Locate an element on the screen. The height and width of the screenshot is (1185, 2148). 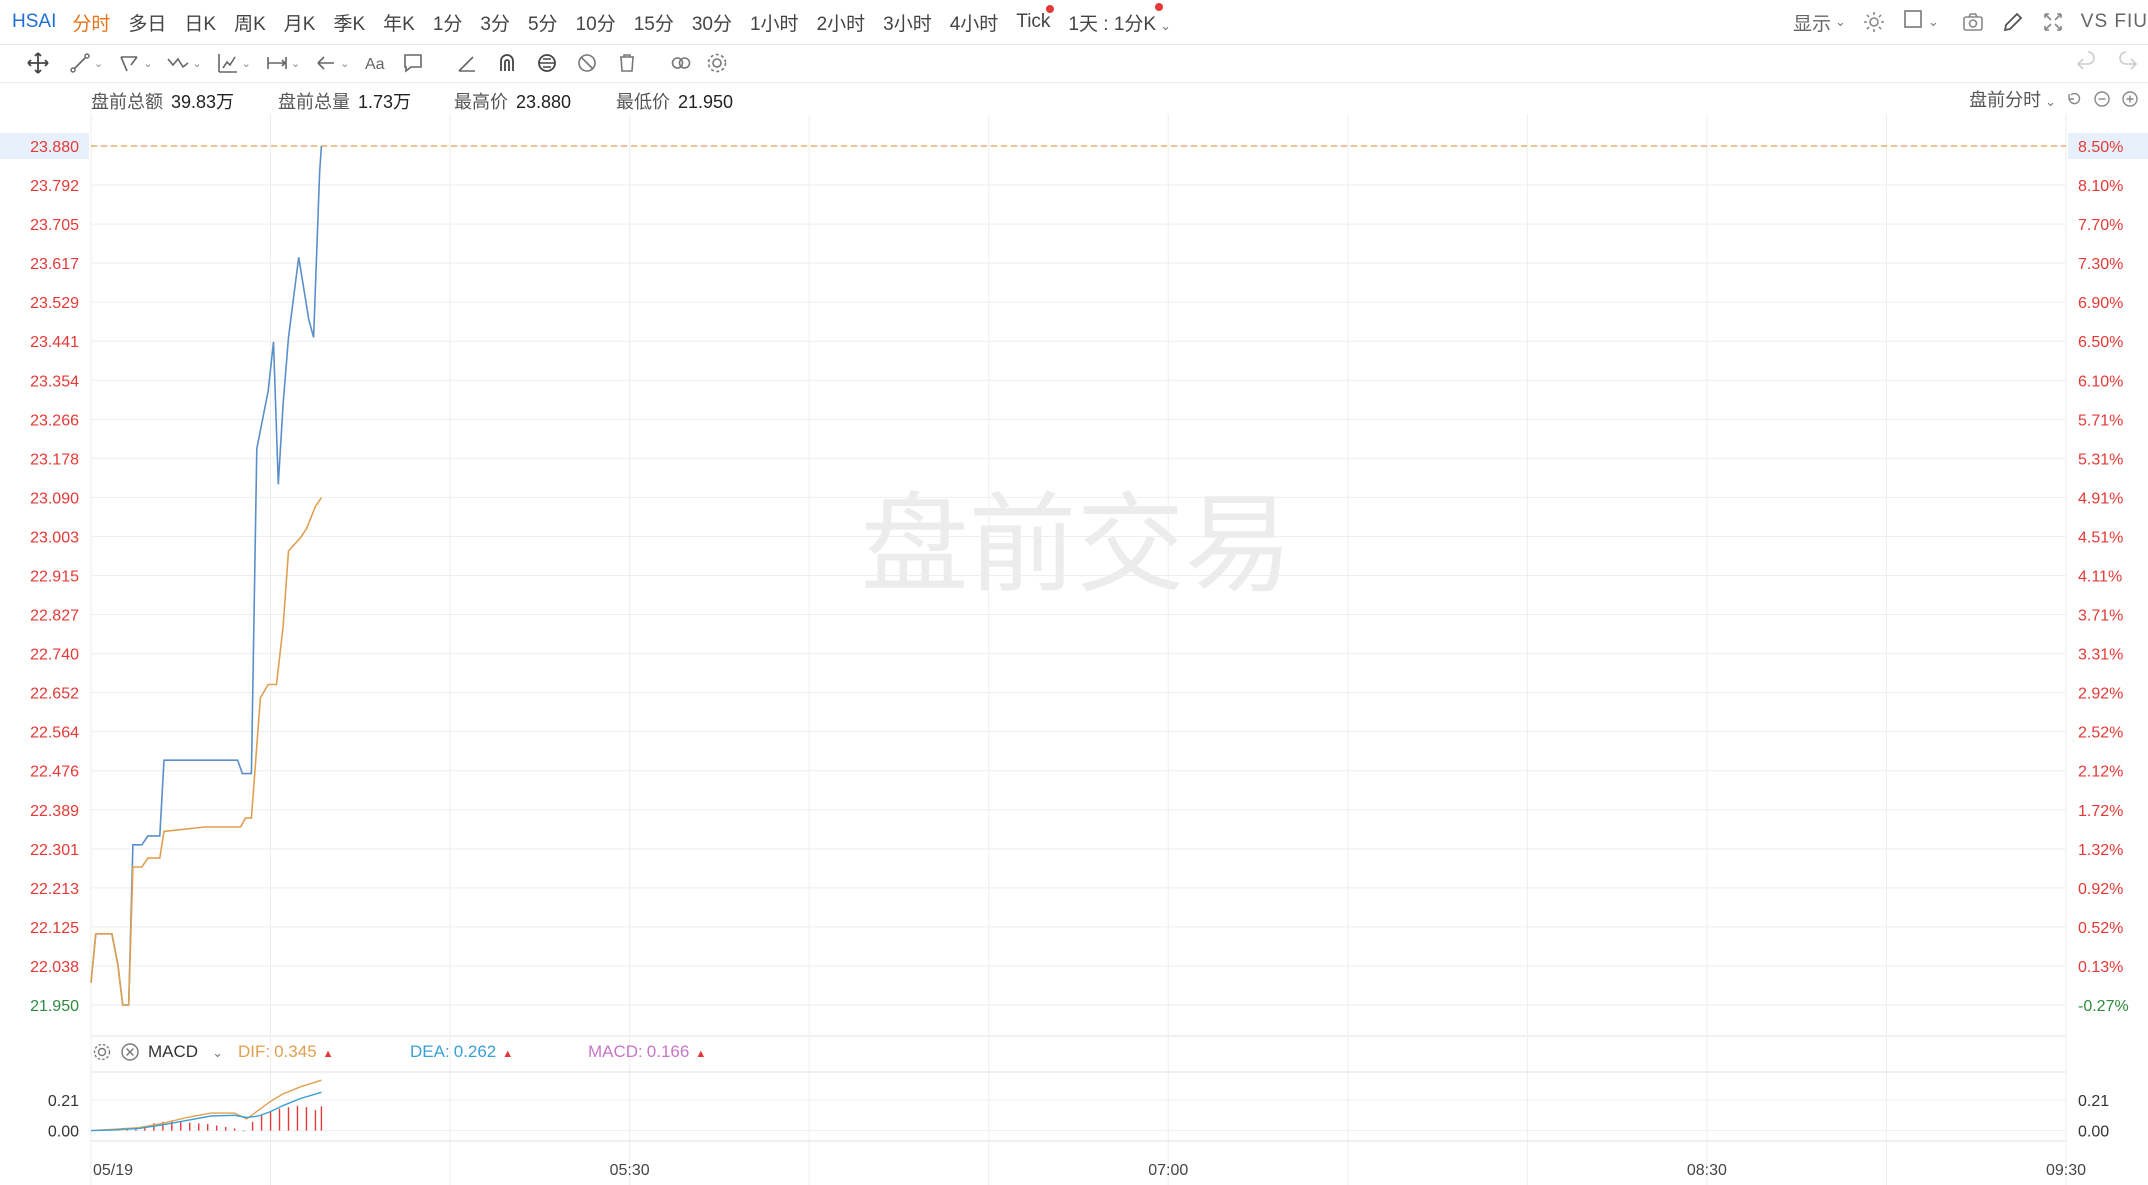
zoom-in-icon is located at coordinates (2130, 99).